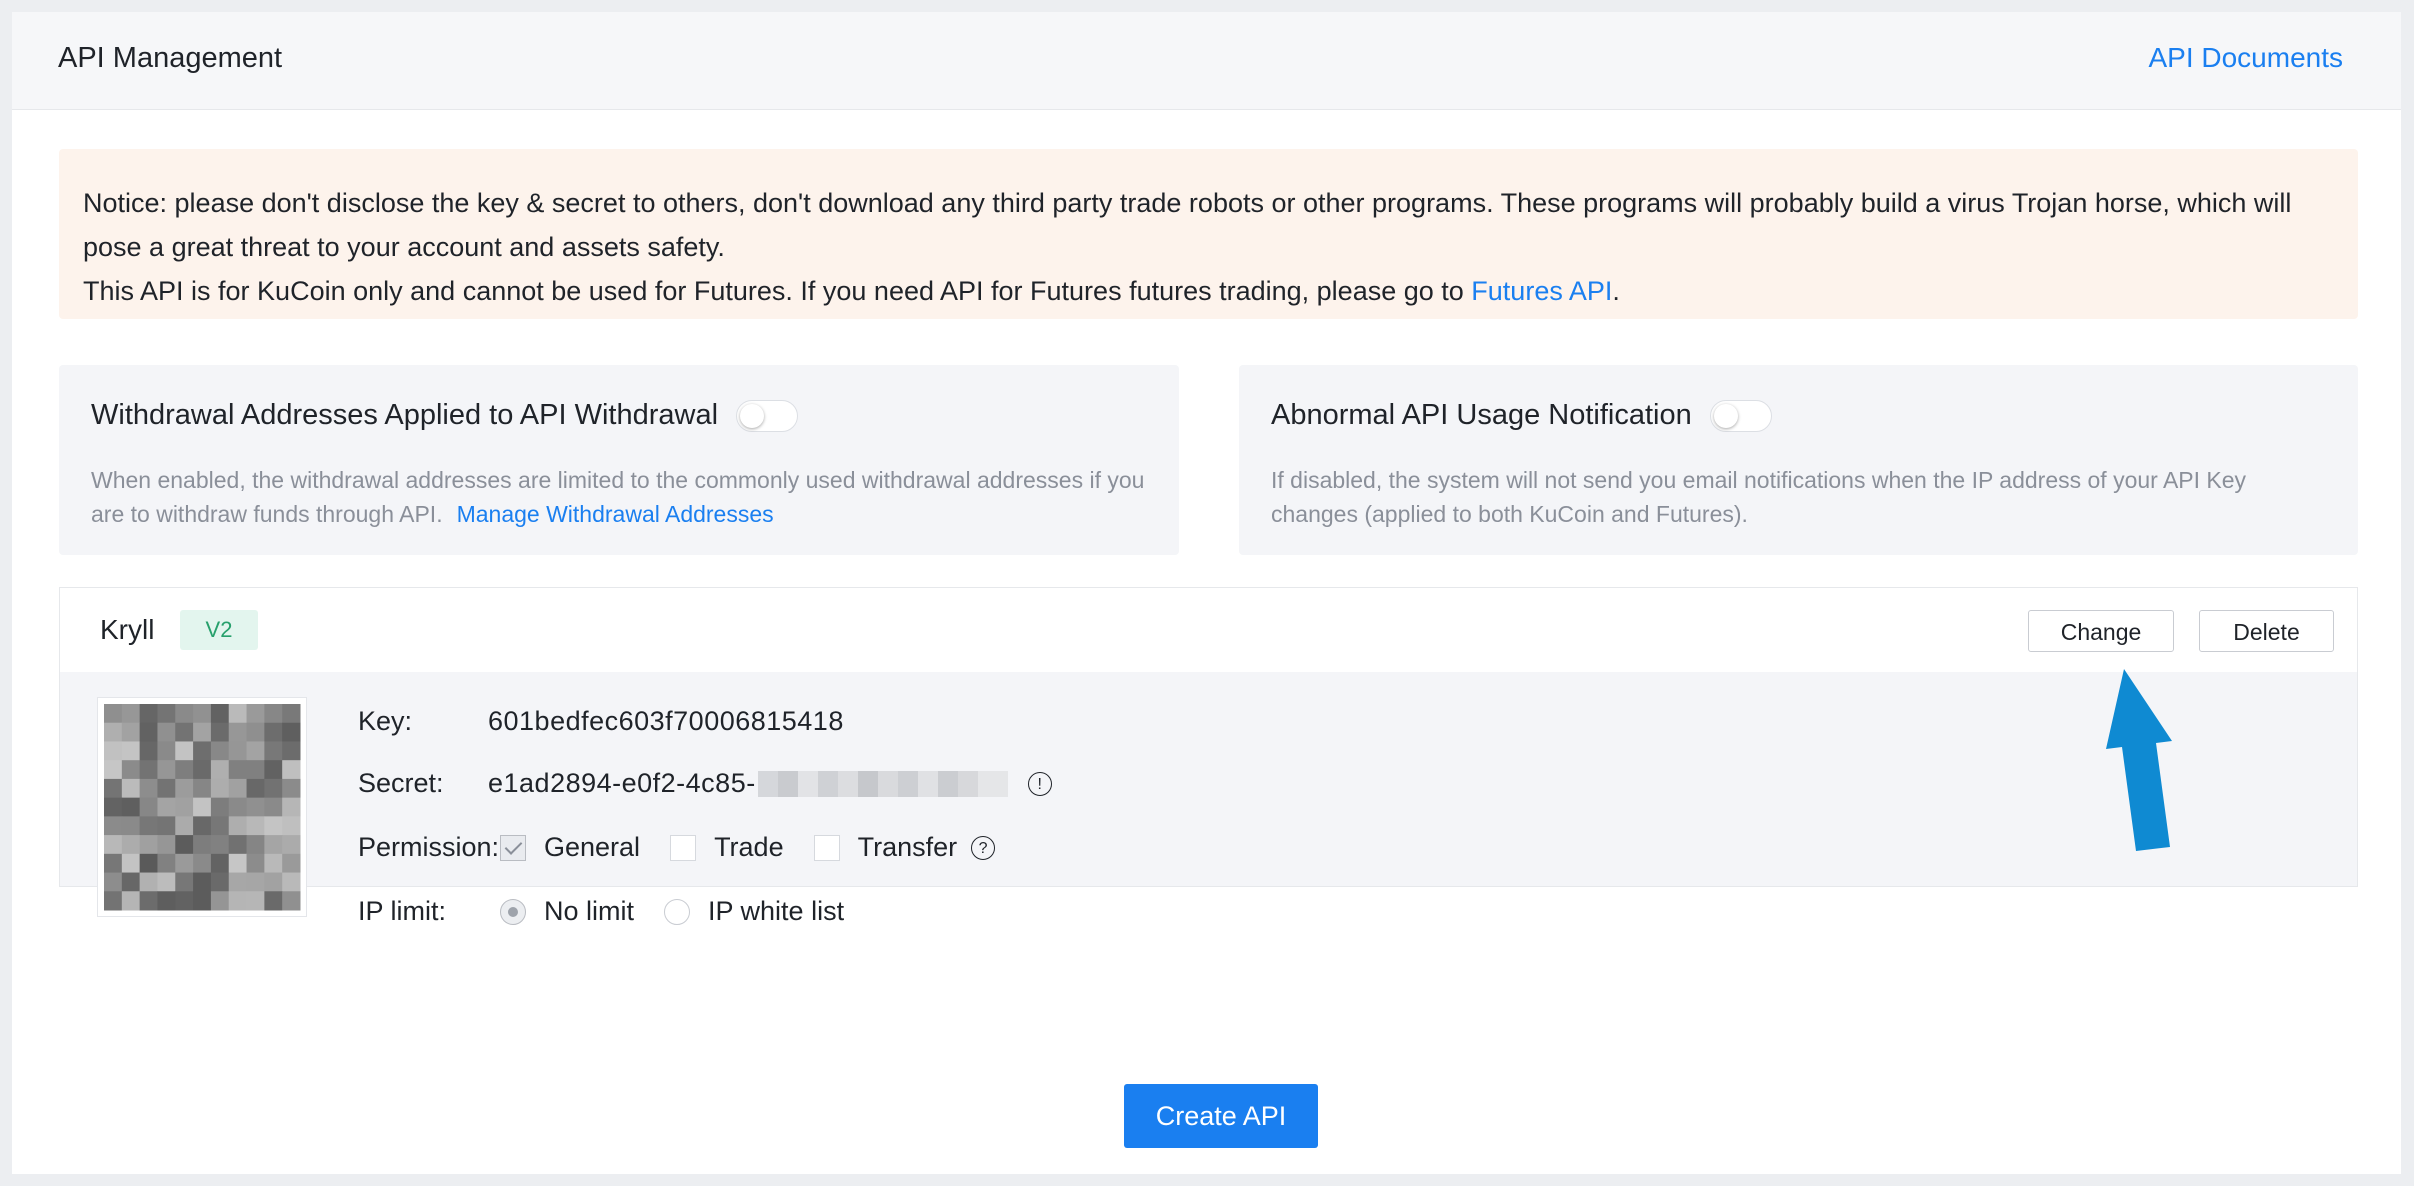 Image resolution: width=2414 pixels, height=1186 pixels. Describe the element at coordinates (1208, 630) in the screenshot. I see `api-key-item-header: Kryll V2 Change Delete` at that location.